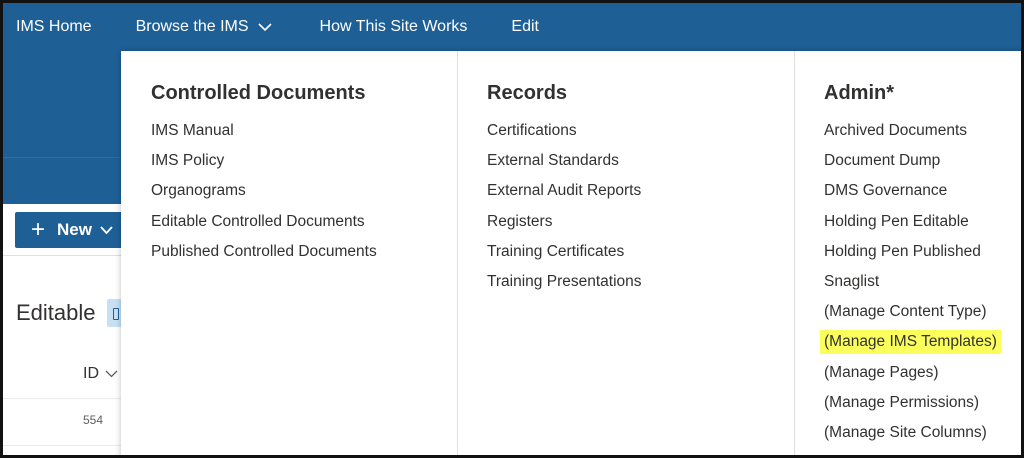 This screenshot has width=1024, height=458. I want to click on nav-edit: Edit, so click(518, 27).